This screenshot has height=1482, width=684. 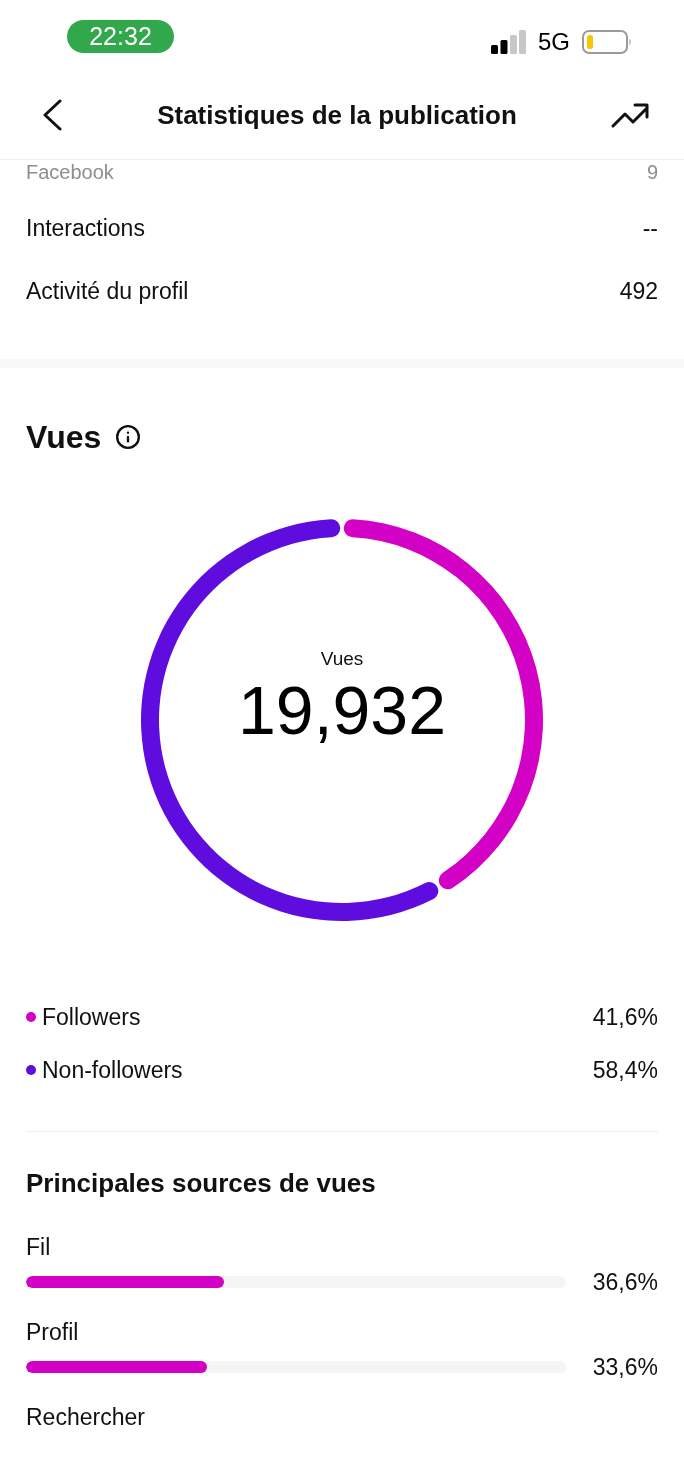 I want to click on legend-value: 41,6%, so click(x=625, y=1016).